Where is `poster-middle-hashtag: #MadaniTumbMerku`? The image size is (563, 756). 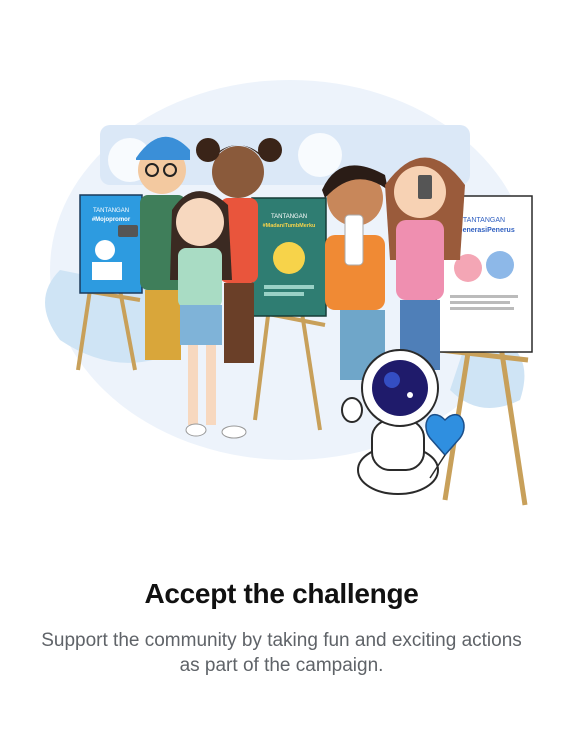 poster-middle-hashtag: #MadaniTumbMerku is located at coordinates (289, 226).